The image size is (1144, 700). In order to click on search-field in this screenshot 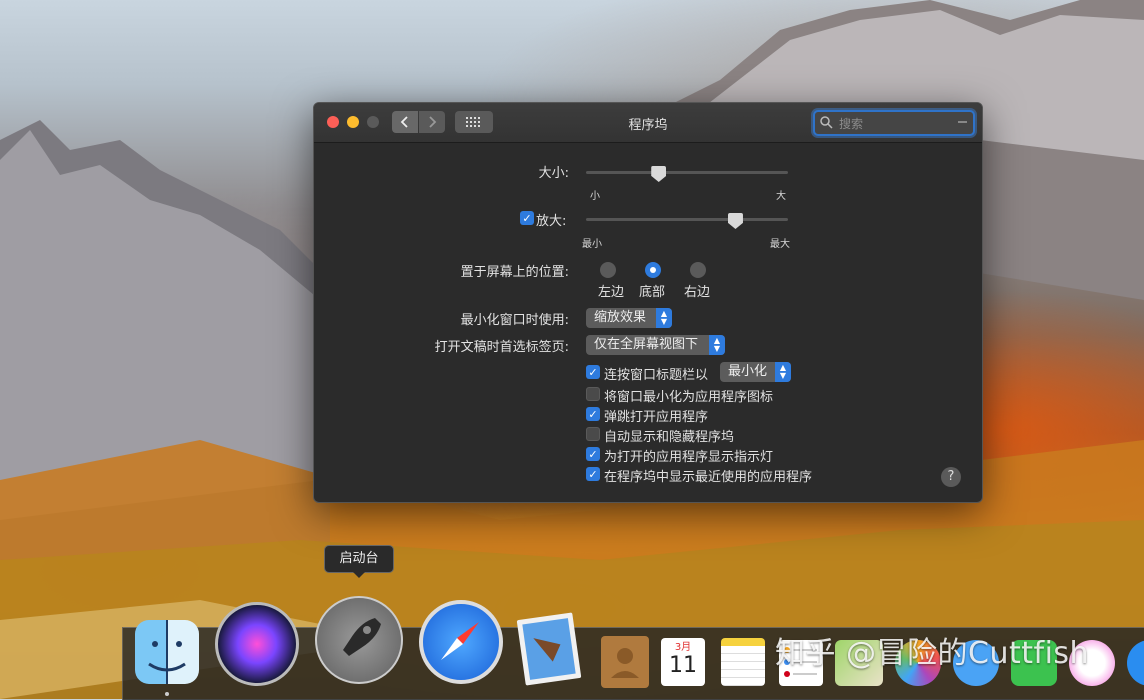, I will do `click(894, 123)`.